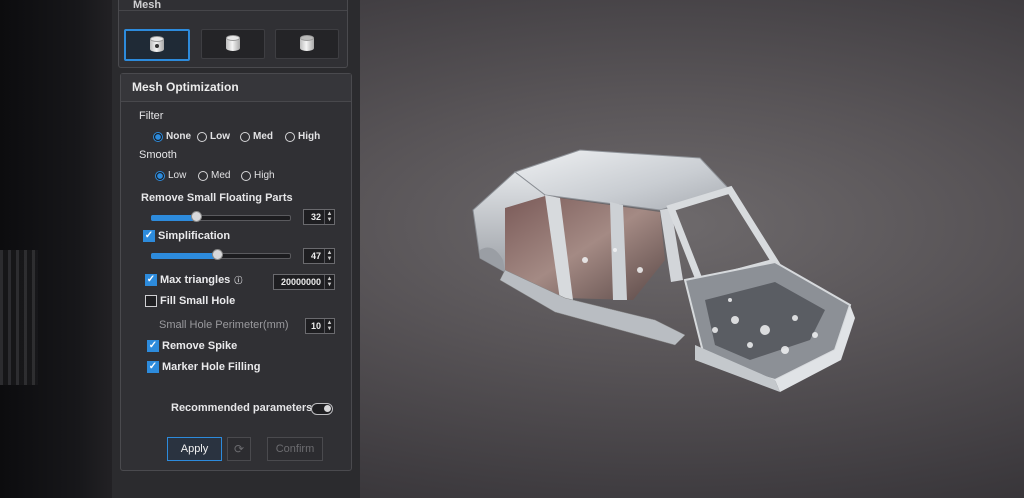 The width and height of the screenshot is (1024, 498). What do you see at coordinates (295, 449) in the screenshot?
I see `confirm-button: Confirm` at bounding box center [295, 449].